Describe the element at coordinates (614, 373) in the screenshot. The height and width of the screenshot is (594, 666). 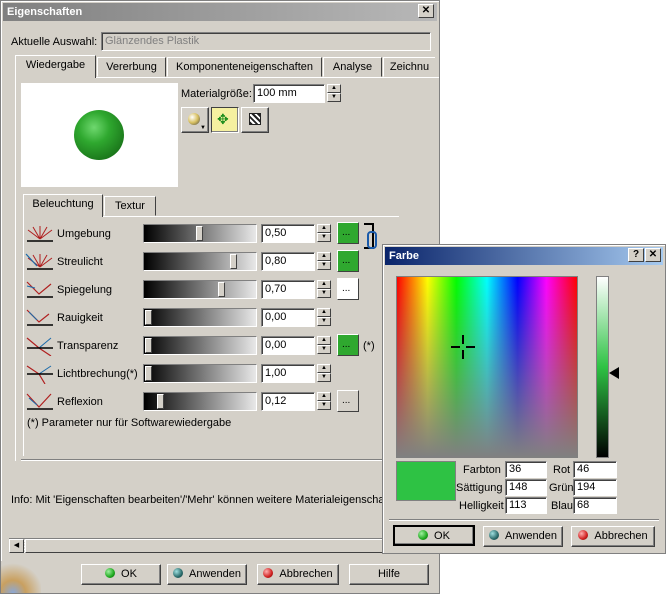
I see `lightness-pointer-icon` at that location.